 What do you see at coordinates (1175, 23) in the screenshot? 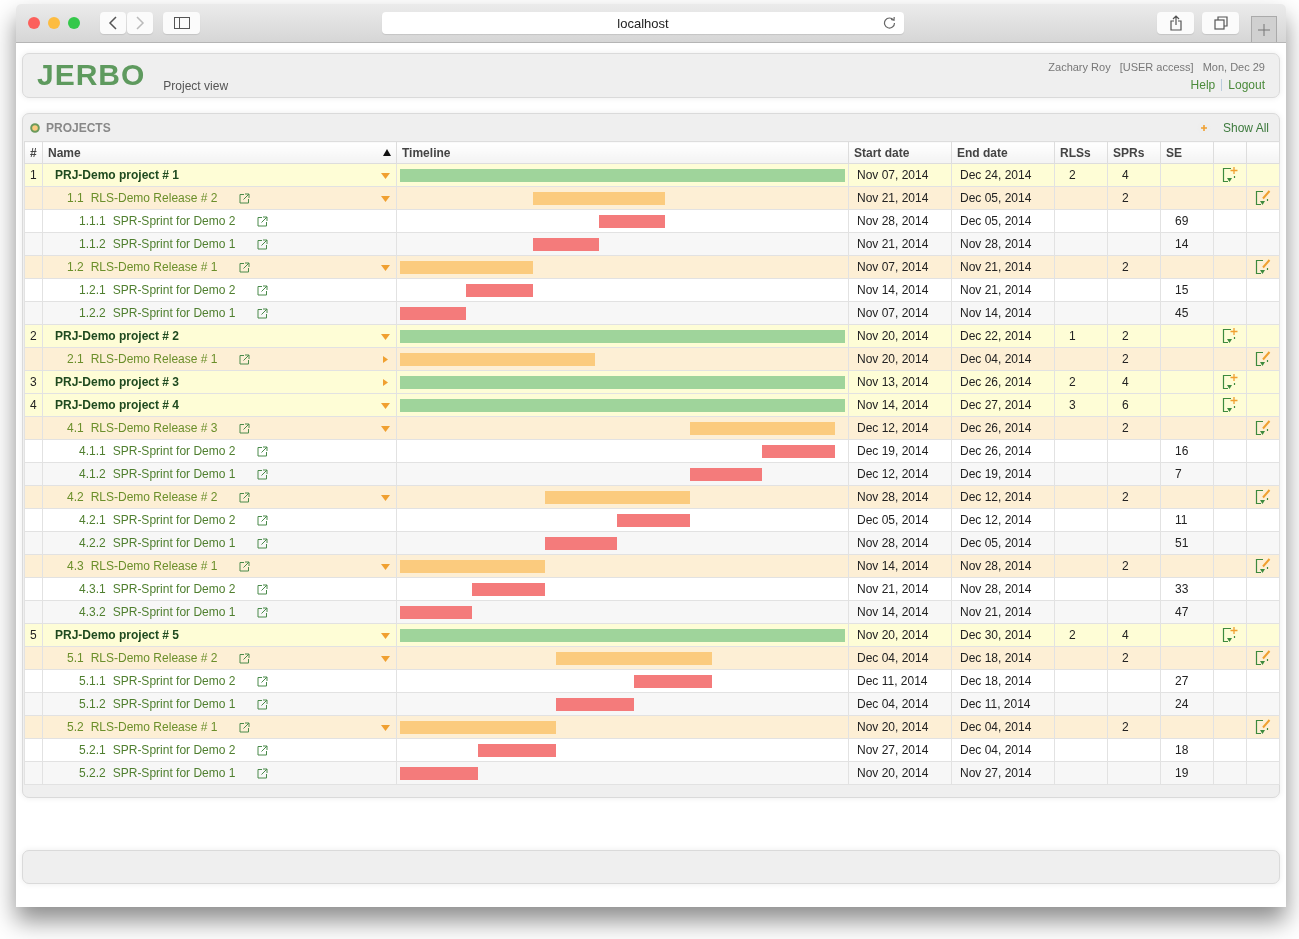
I see `share-icon` at bounding box center [1175, 23].